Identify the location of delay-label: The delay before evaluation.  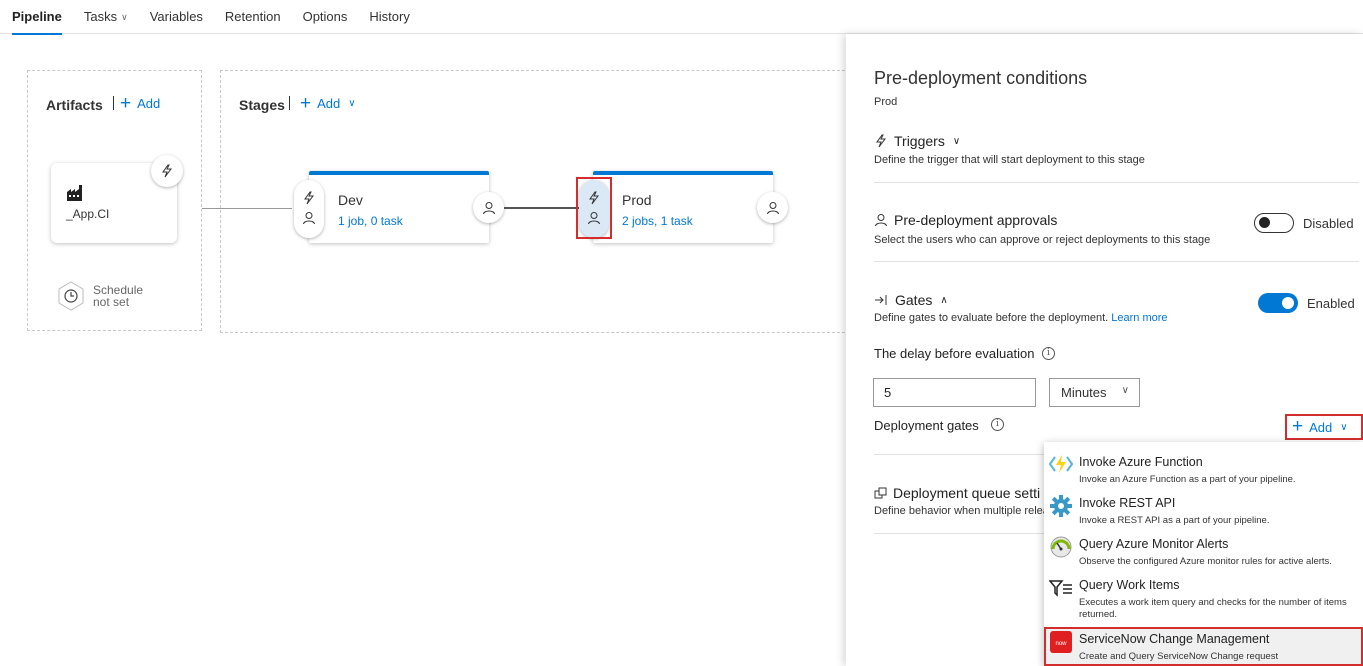
(954, 353).